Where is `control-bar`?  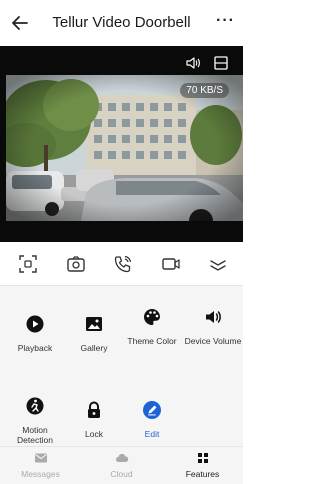
control-bar is located at coordinates (121, 264).